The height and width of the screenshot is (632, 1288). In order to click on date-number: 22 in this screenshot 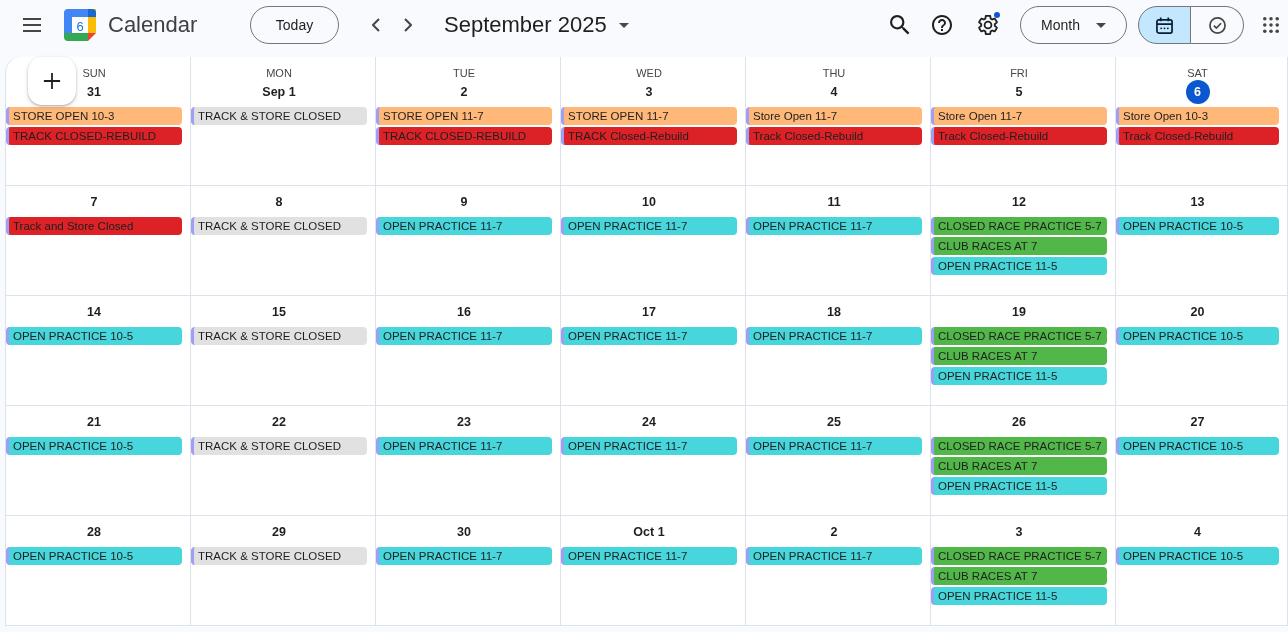, I will do `click(279, 422)`.